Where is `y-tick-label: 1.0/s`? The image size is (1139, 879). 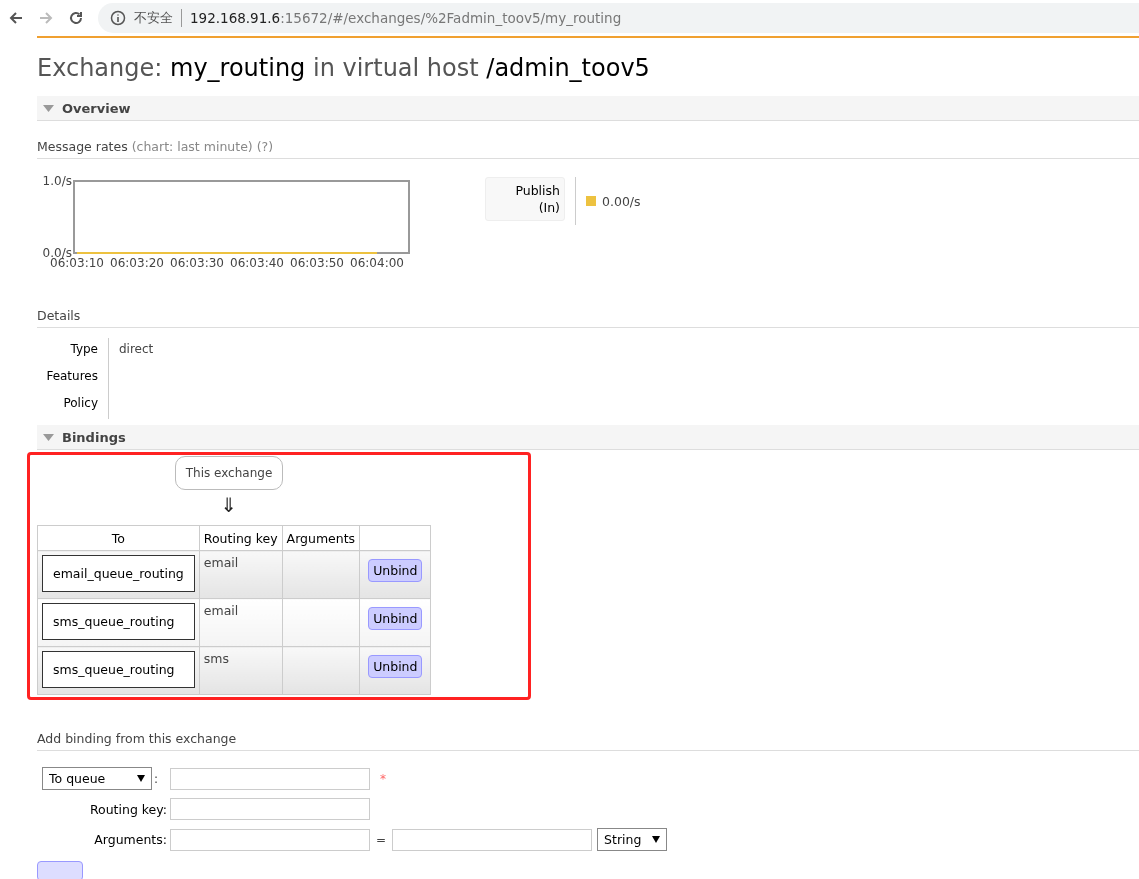
y-tick-label: 1.0/s is located at coordinates (57, 181).